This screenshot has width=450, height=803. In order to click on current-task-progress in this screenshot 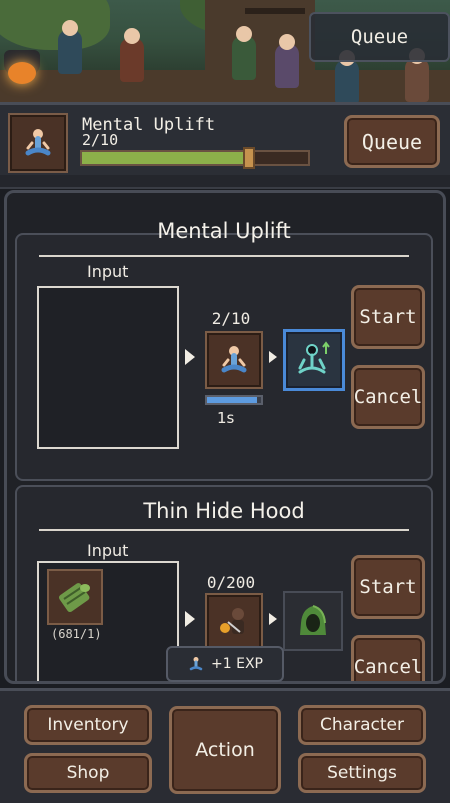, I will do `click(195, 158)`.